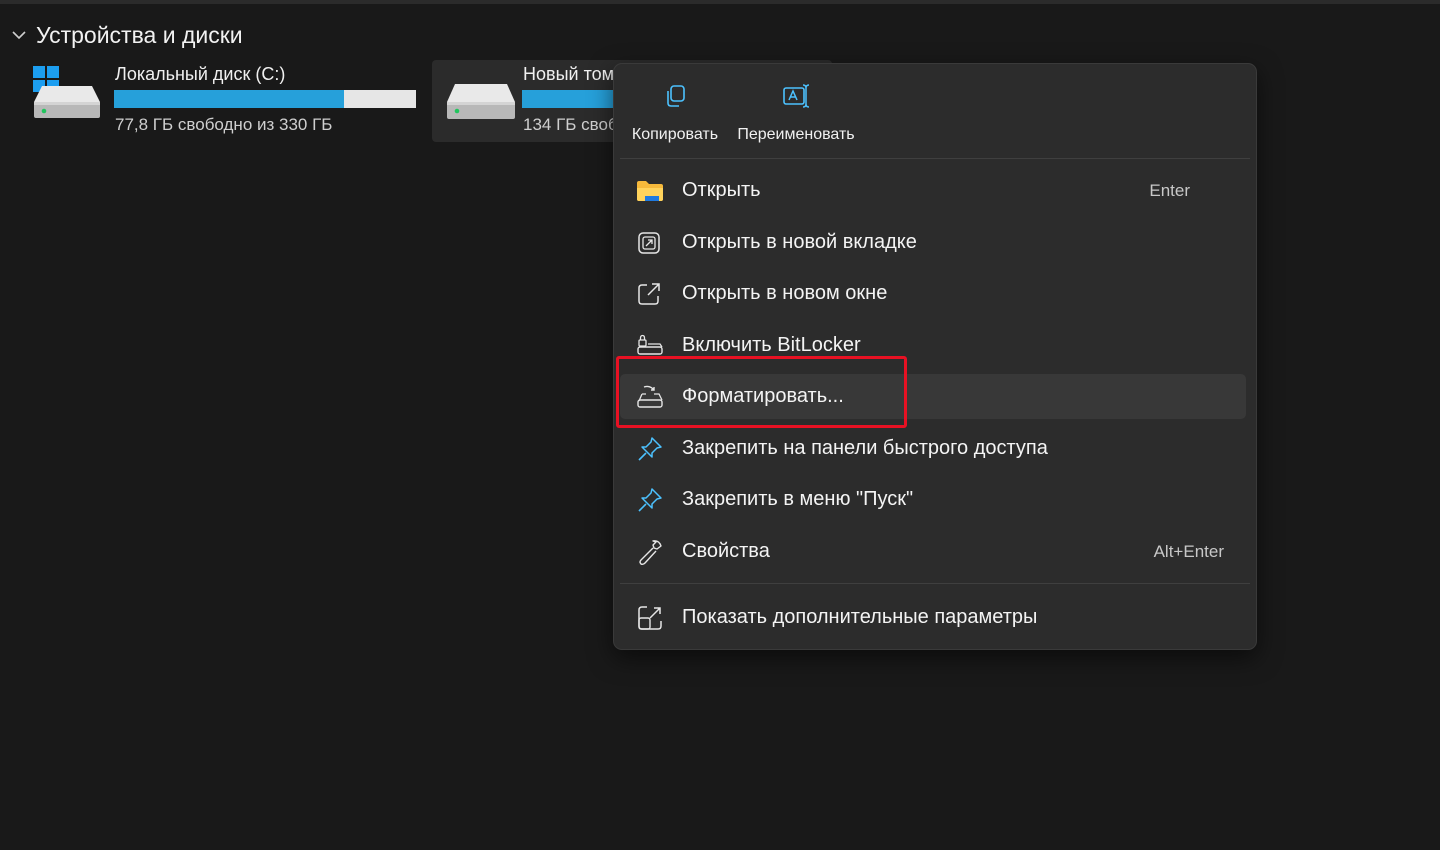 The image size is (1440, 850). What do you see at coordinates (933, 499) in the screenshot?
I see `menu-item-pin-start: Закрепить в меню "Пуск"` at bounding box center [933, 499].